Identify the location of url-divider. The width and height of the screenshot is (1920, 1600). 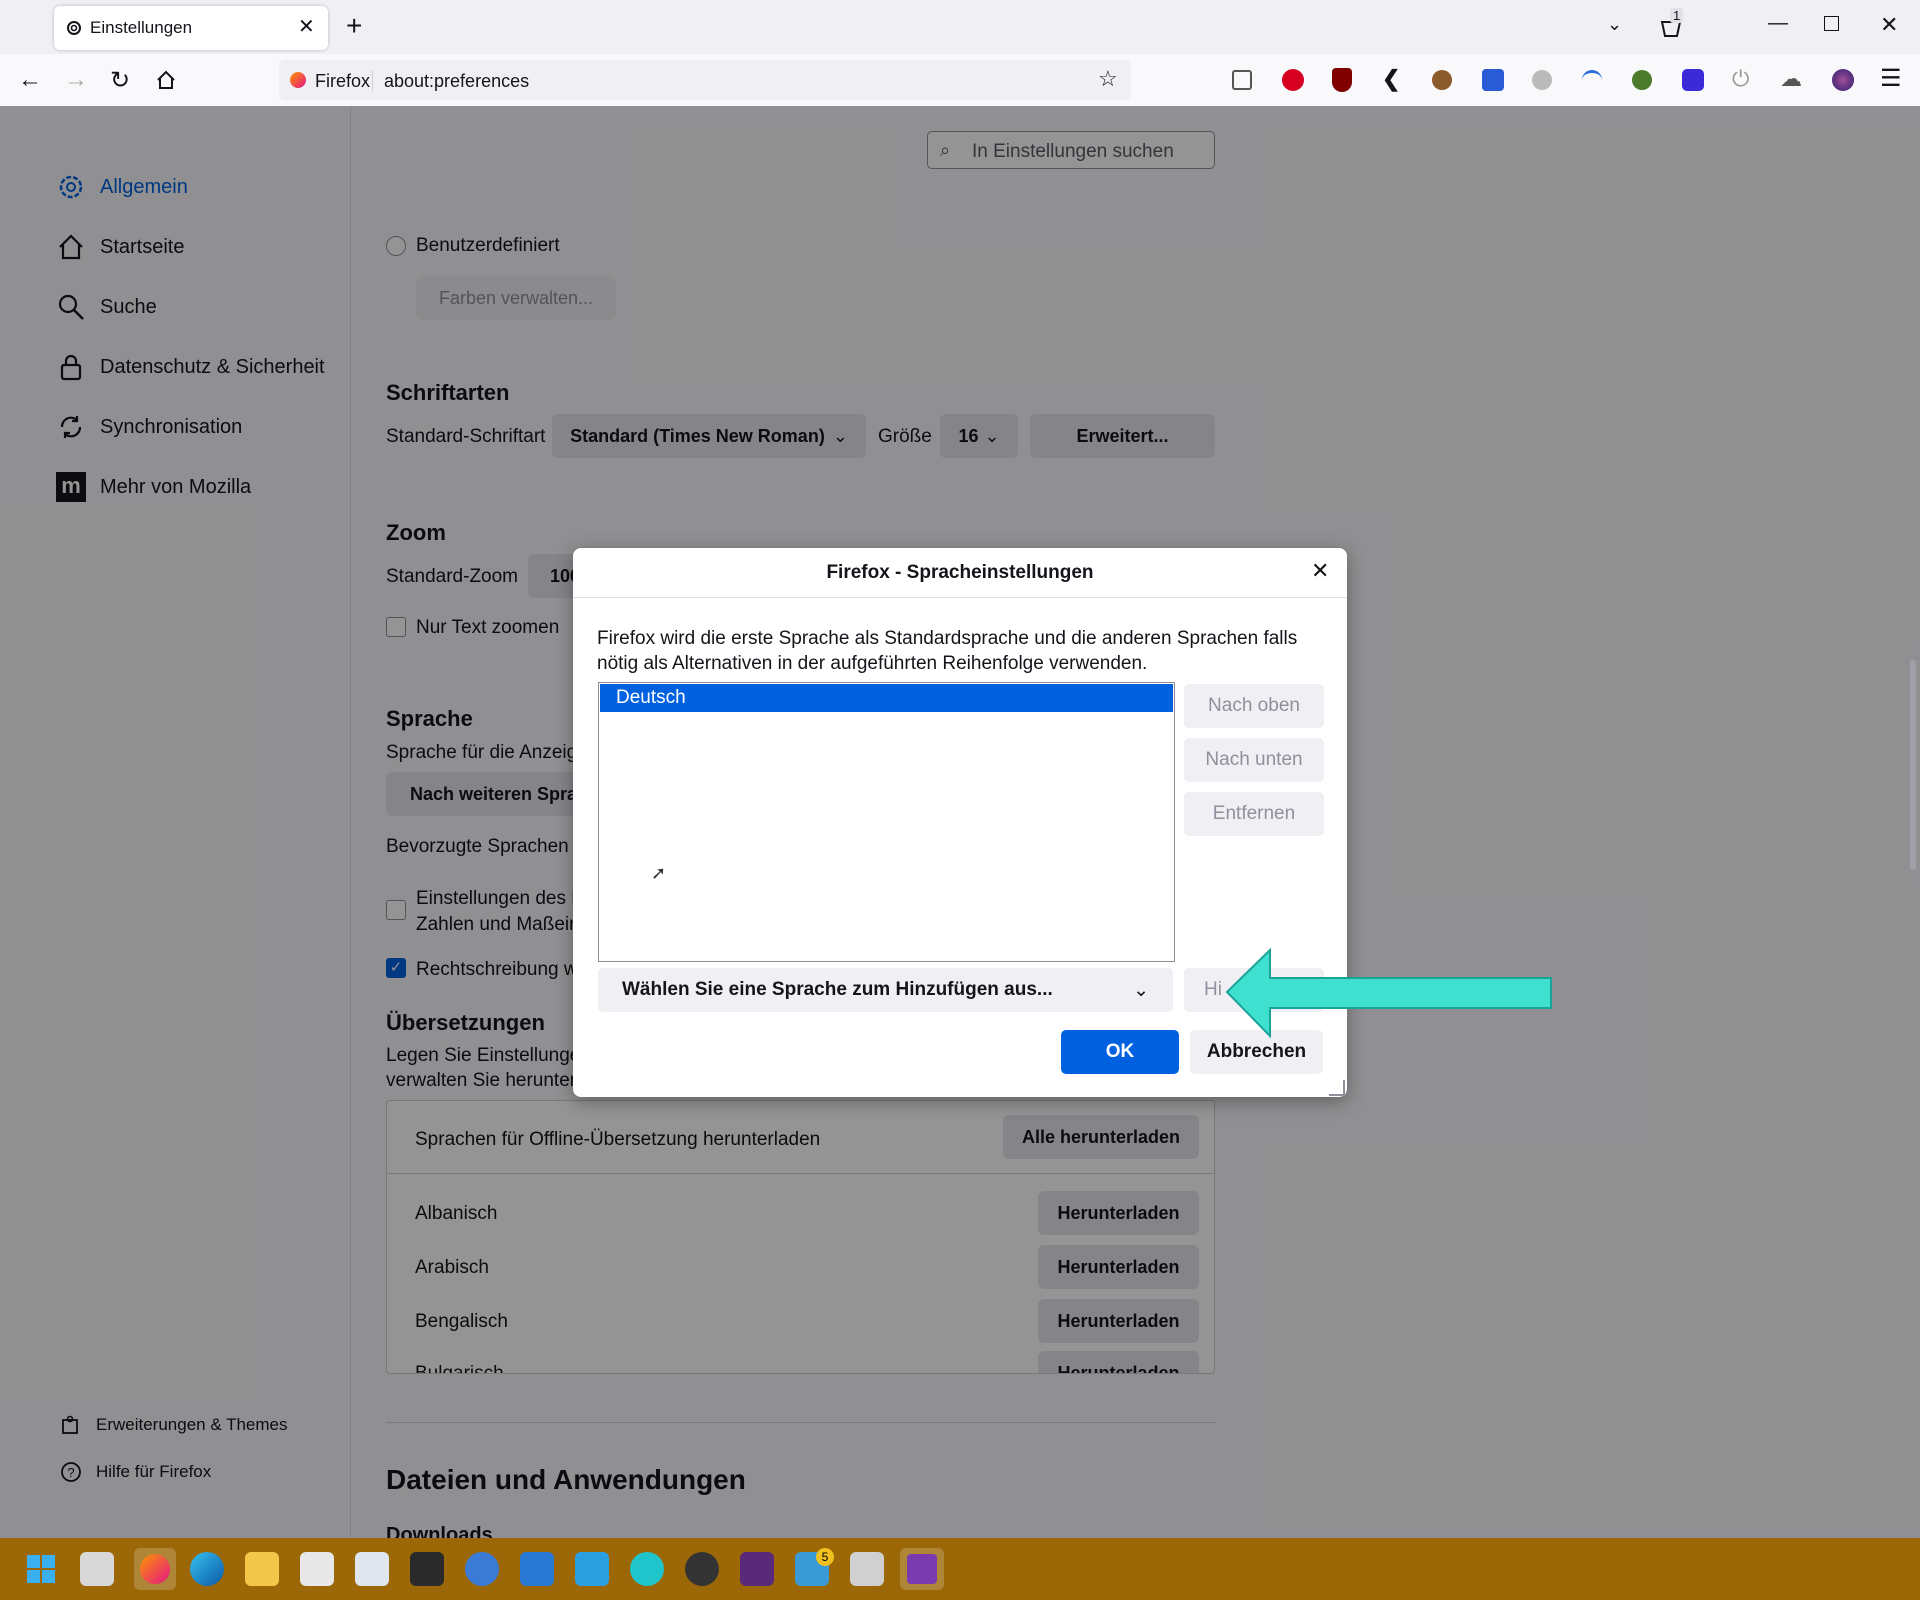
(372, 81).